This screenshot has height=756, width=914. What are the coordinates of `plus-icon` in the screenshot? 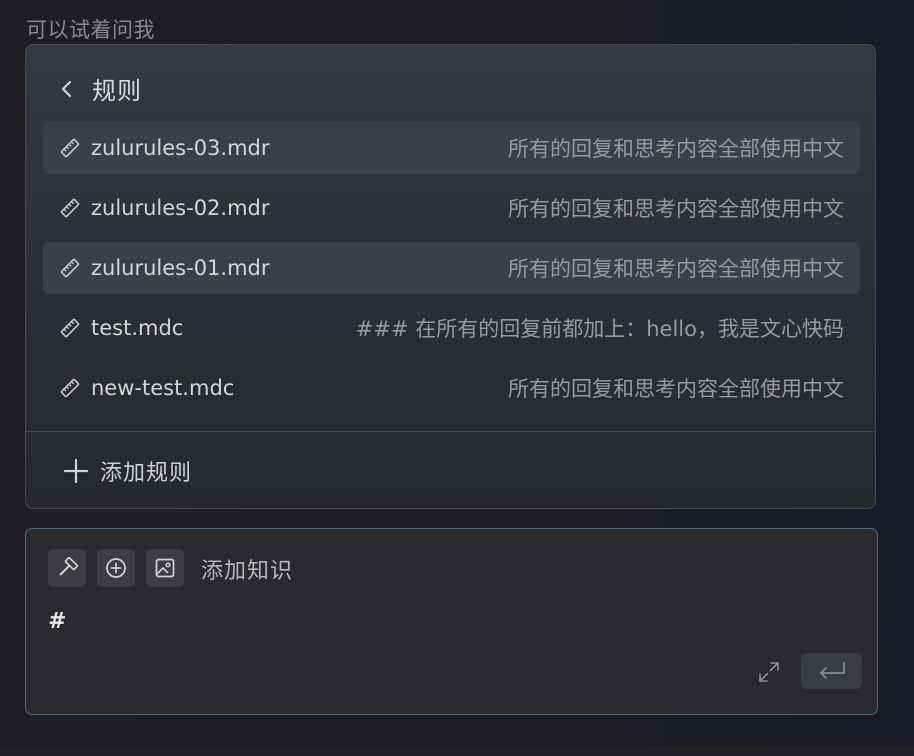 It's located at (76, 471).